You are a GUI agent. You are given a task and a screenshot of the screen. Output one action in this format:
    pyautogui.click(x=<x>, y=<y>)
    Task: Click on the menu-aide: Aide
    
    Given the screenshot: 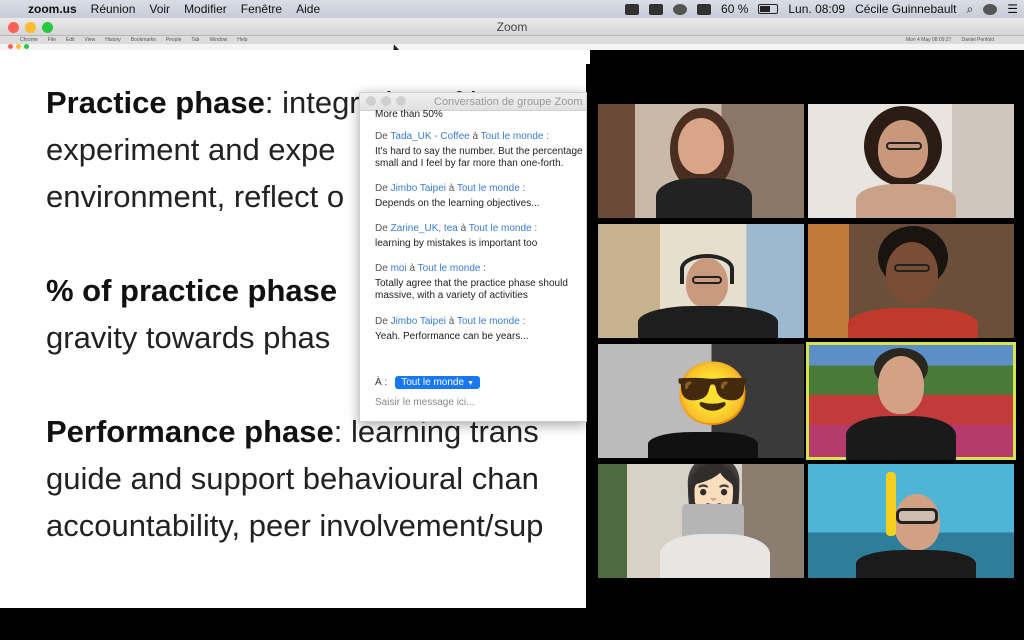 What is the action you would take?
    pyautogui.click(x=308, y=9)
    